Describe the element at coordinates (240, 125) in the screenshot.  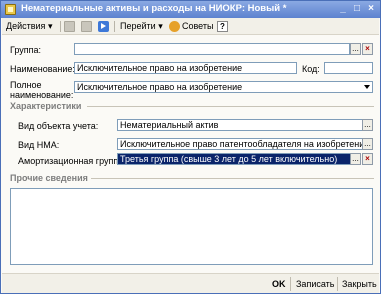
I see `object-type-field: Нематериальный актив` at that location.